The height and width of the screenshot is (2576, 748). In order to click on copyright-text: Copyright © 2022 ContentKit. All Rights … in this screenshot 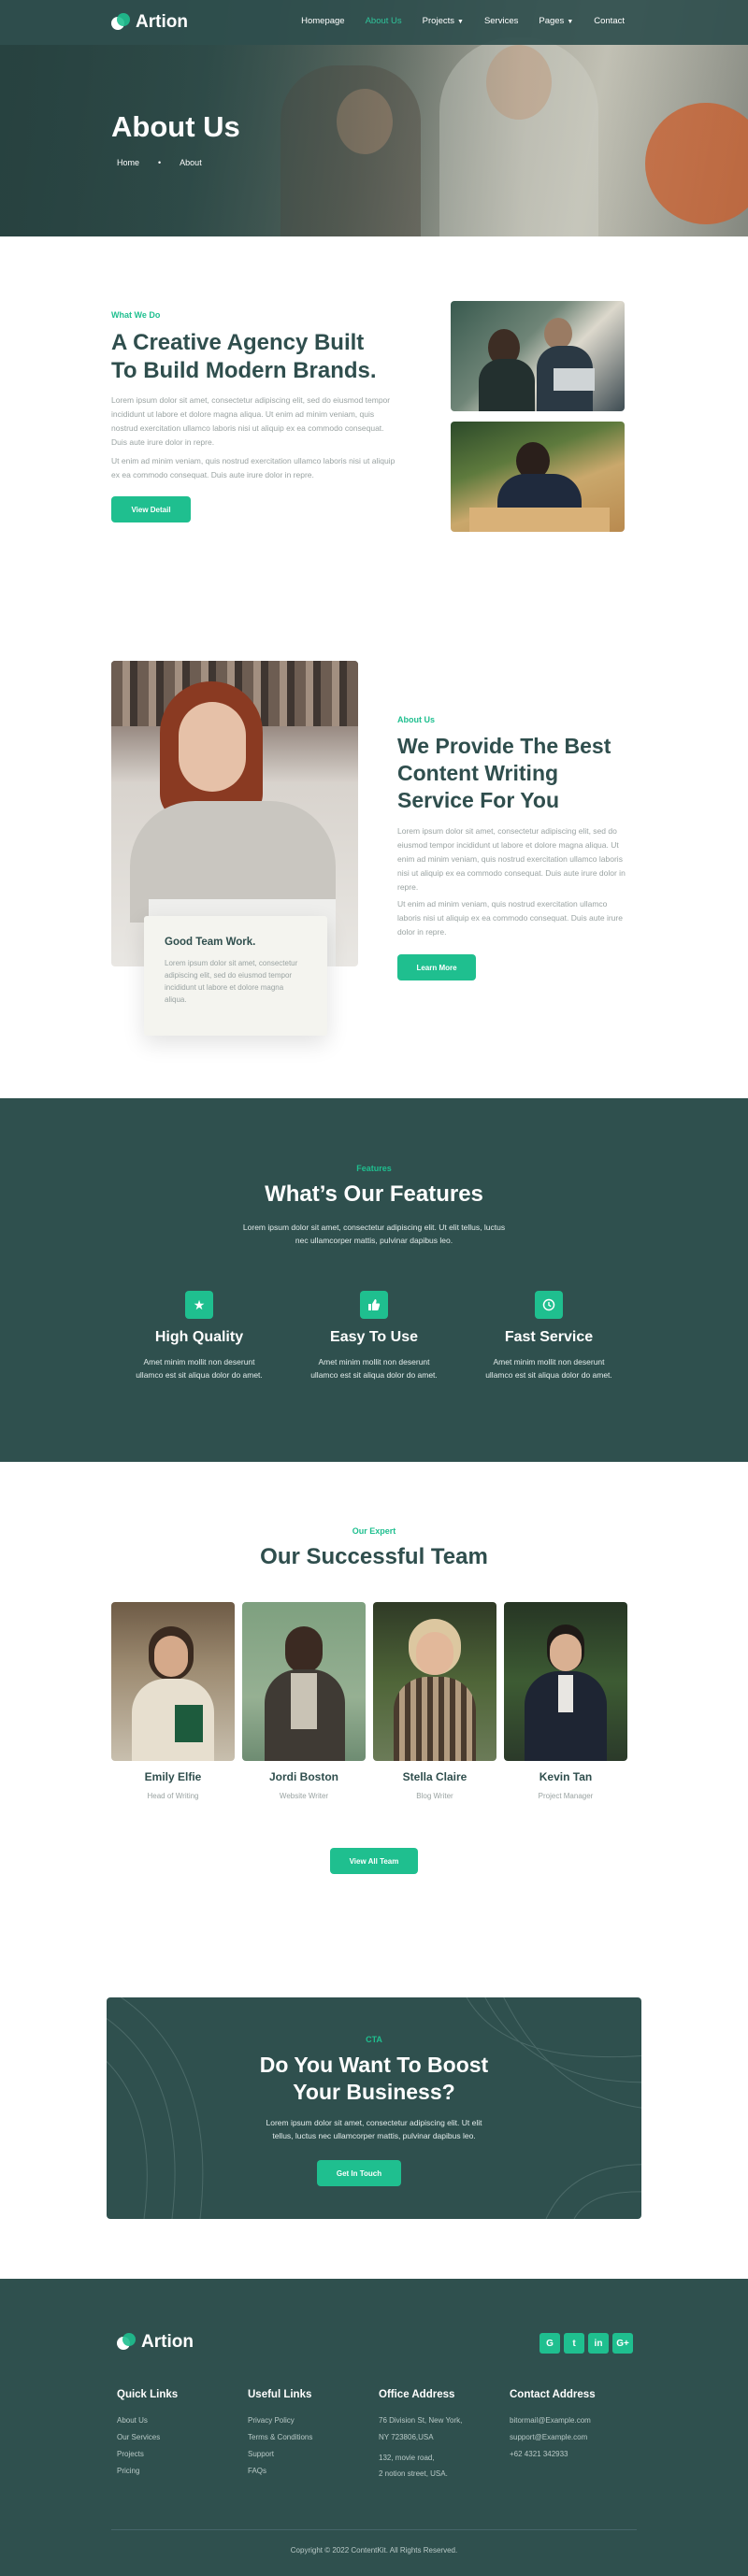, I will do `click(374, 2550)`.